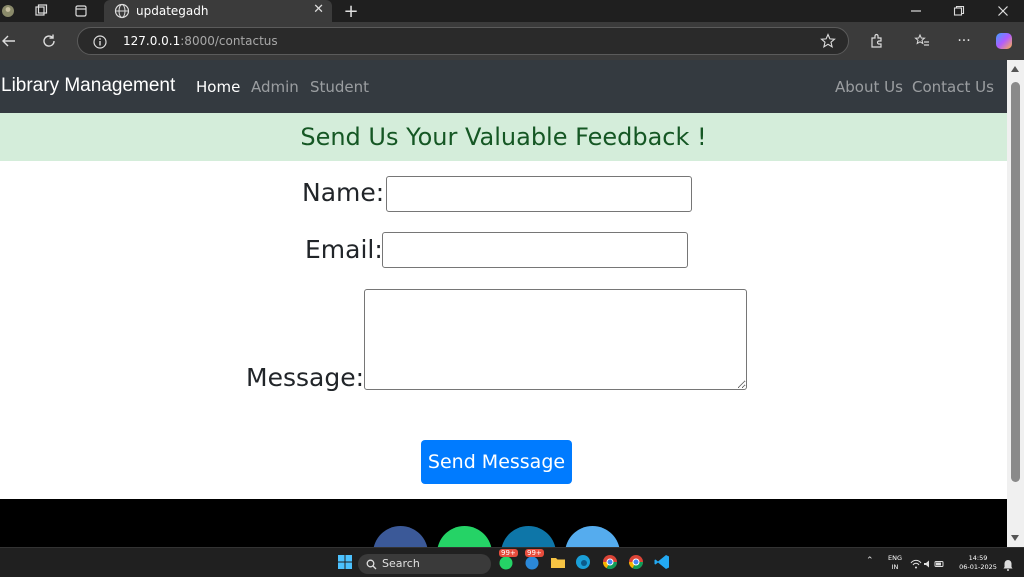 Image resolution: width=1024 pixels, height=577 pixels. I want to click on name-input, so click(539, 194).